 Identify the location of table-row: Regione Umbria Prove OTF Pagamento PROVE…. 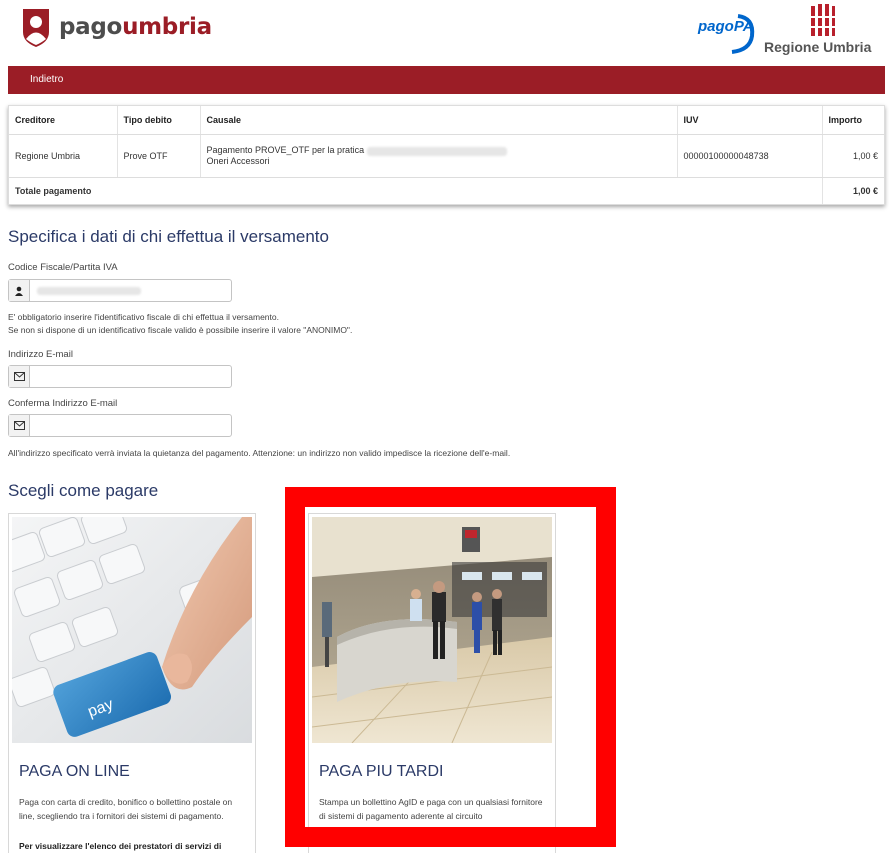
(446, 156).